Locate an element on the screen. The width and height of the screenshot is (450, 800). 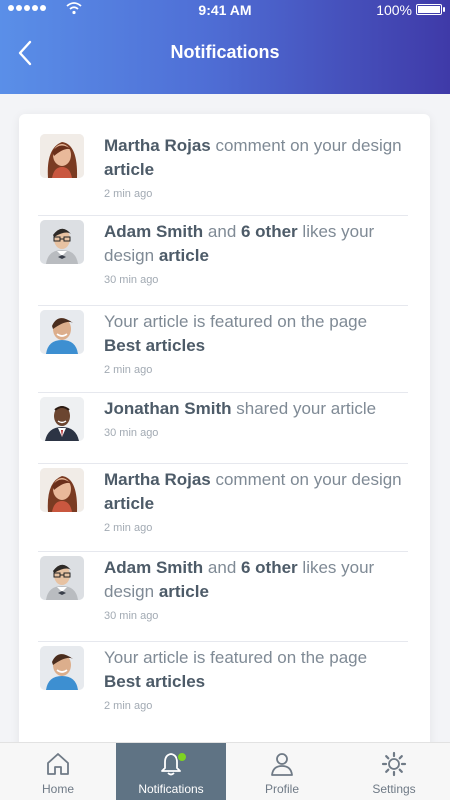
tab-home: Home is located at coordinates (58, 771).